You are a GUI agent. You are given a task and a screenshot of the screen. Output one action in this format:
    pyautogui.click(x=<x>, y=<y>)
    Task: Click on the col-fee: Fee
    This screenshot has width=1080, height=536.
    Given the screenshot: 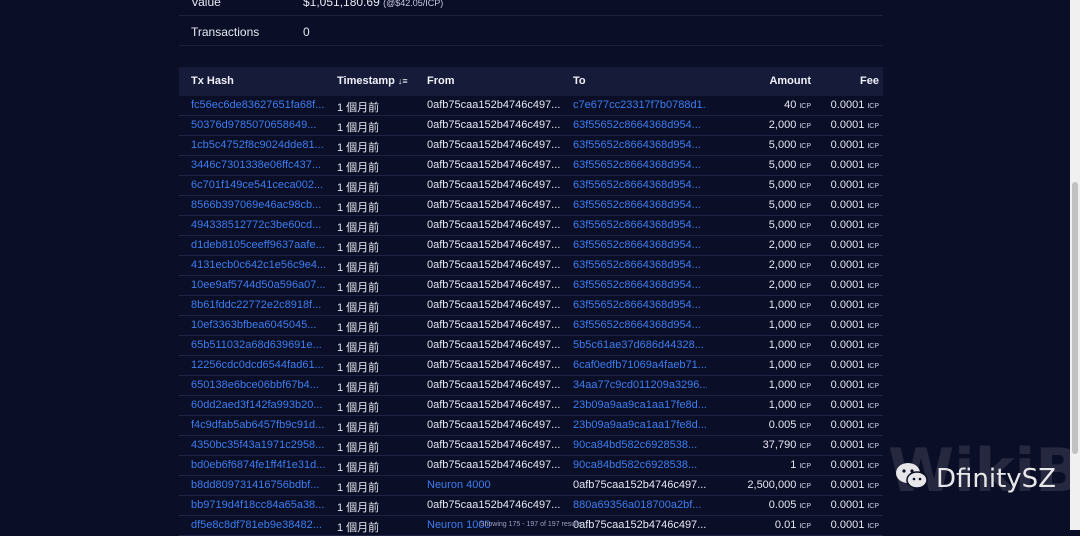 What is the action you would take?
    pyautogui.click(x=869, y=81)
    